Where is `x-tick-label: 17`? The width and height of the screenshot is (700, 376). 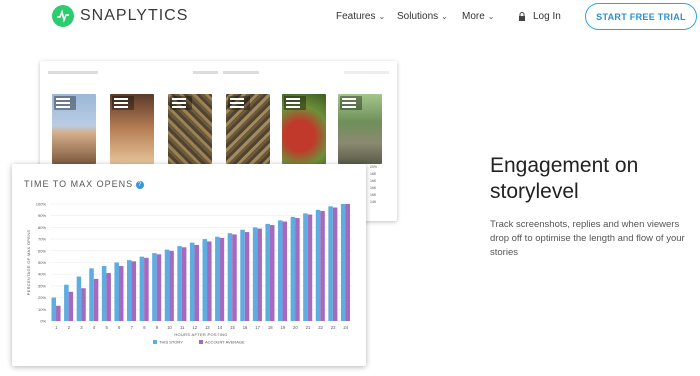
x-tick-label: 17 is located at coordinates (257, 327).